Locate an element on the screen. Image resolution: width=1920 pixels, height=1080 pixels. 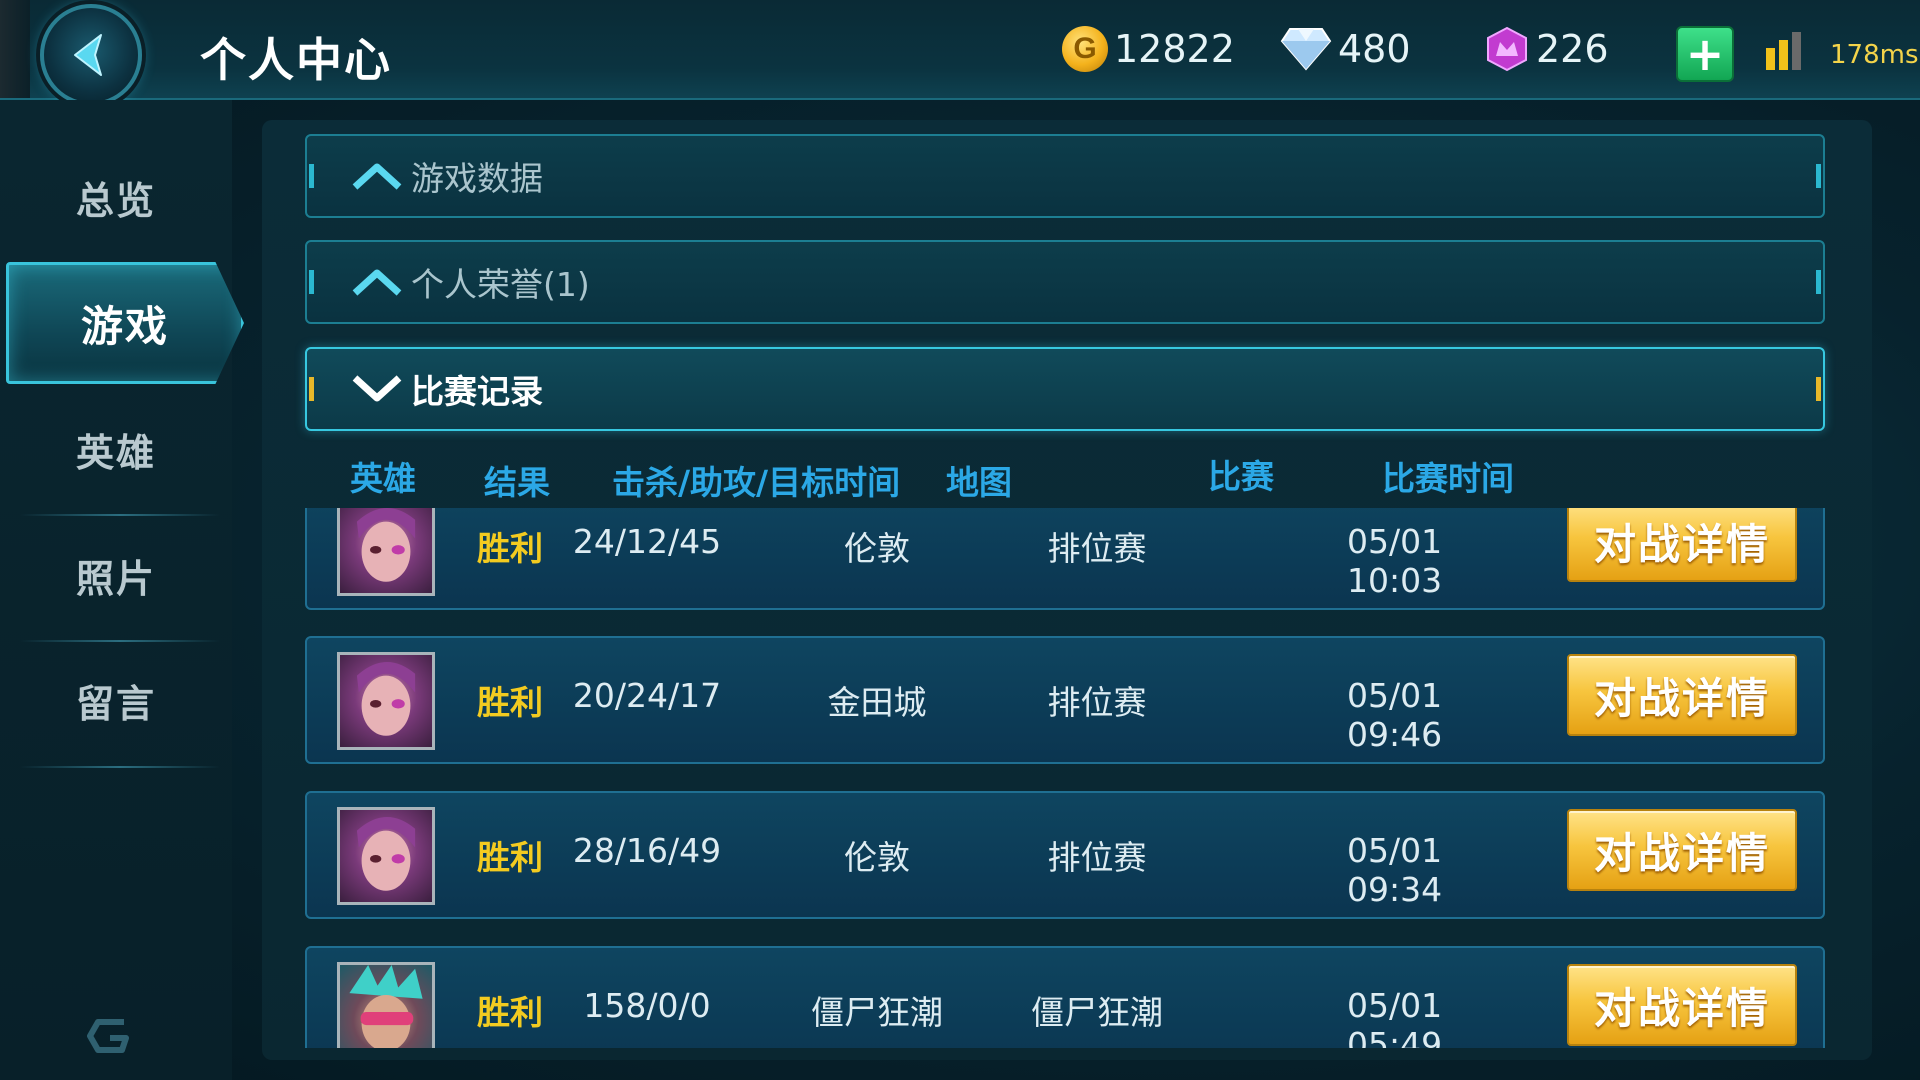
column-header-kda: 击杀/助攻/目标时间 is located at coordinates (756, 482).